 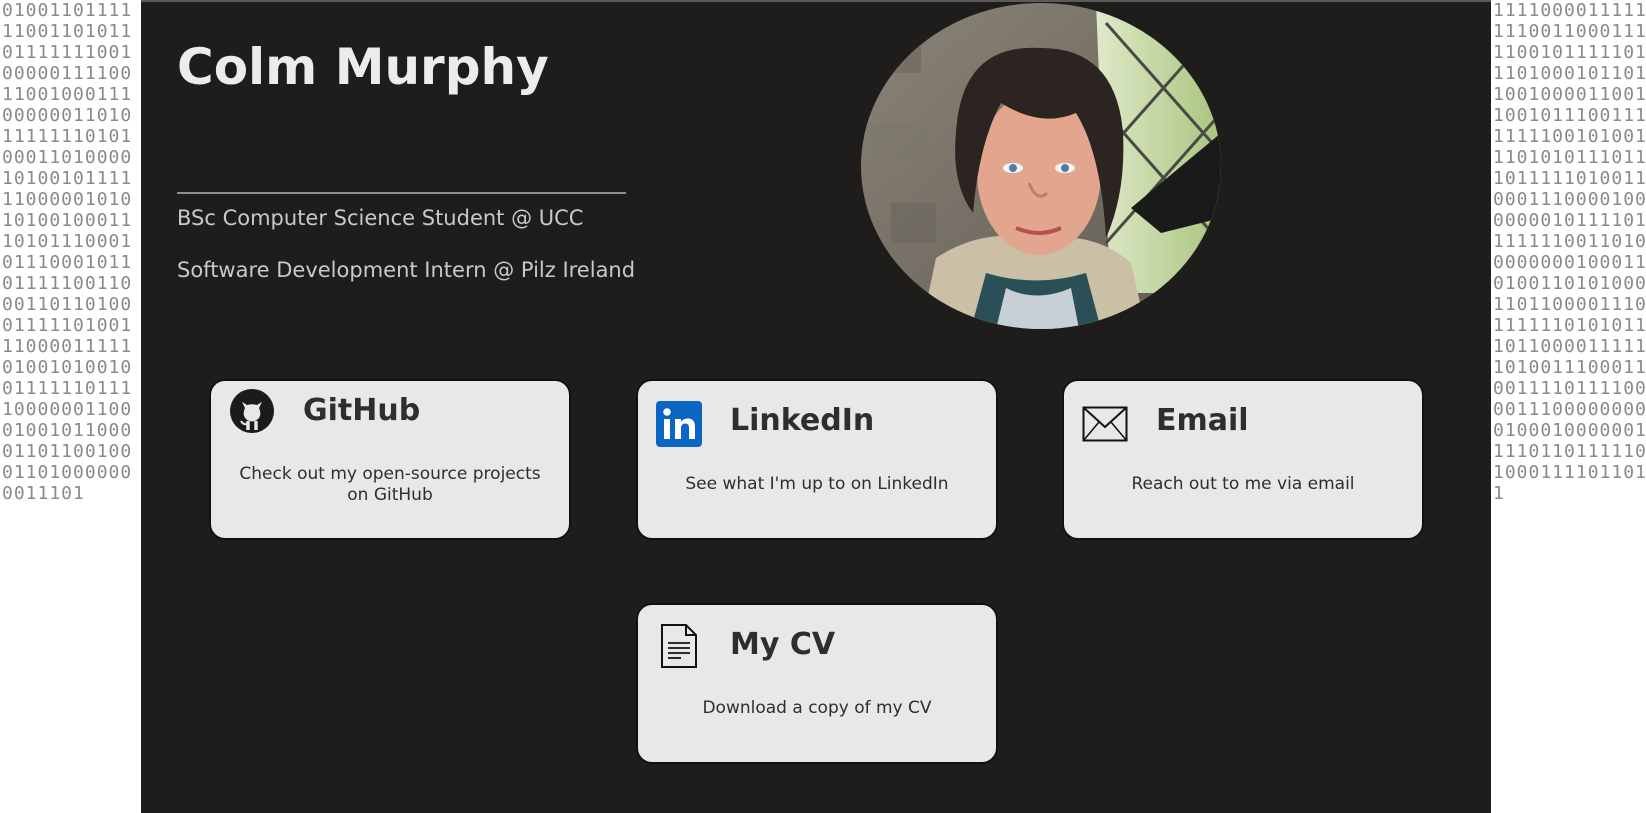 I want to click on envelope-icon, so click(x=1105, y=424).